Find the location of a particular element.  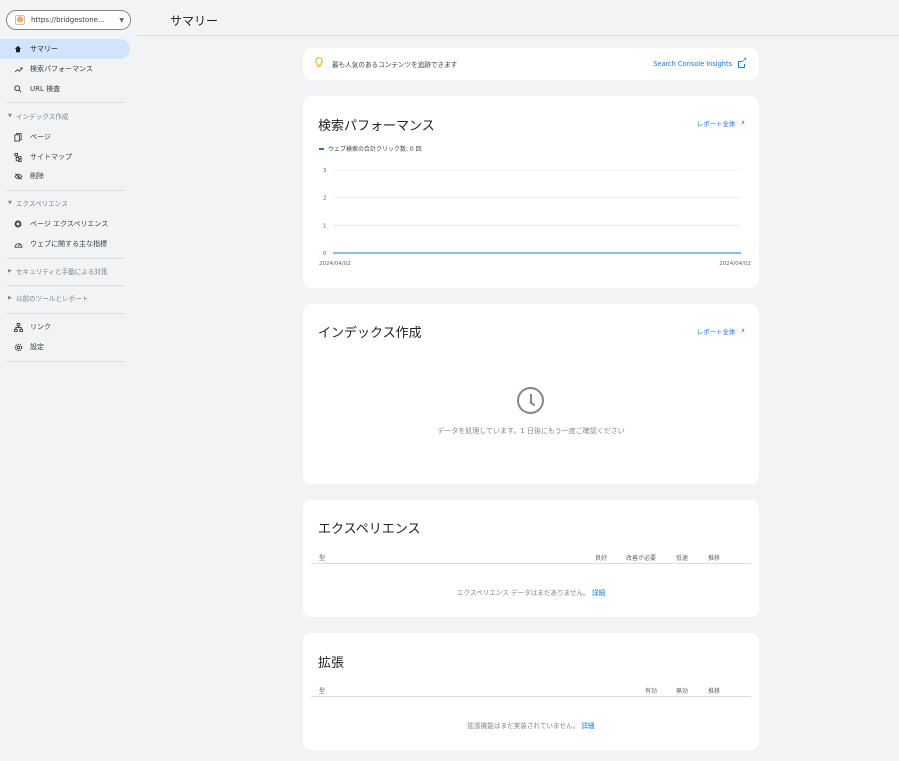

links-icon is located at coordinates (18, 327).